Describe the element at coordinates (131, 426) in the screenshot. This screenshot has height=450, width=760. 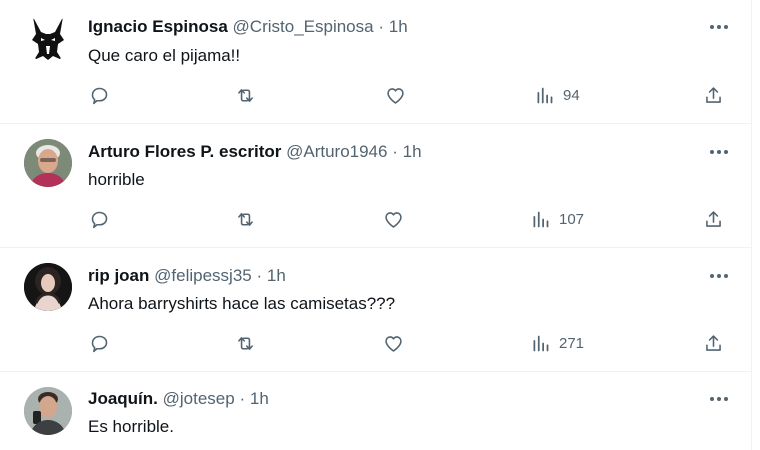
I see `tweet-text: Es horrible.` at that location.